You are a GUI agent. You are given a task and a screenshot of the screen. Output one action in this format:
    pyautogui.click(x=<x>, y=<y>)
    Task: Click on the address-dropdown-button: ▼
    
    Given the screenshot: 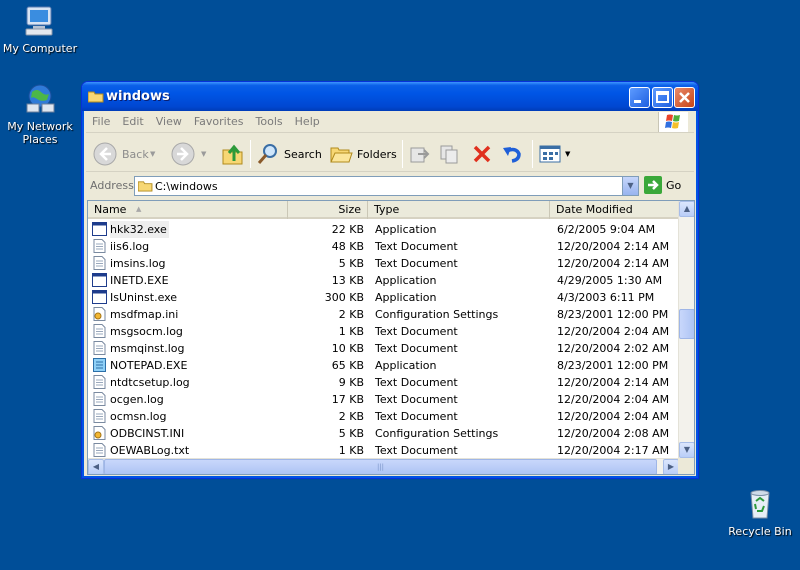 What is the action you would take?
    pyautogui.click(x=630, y=186)
    